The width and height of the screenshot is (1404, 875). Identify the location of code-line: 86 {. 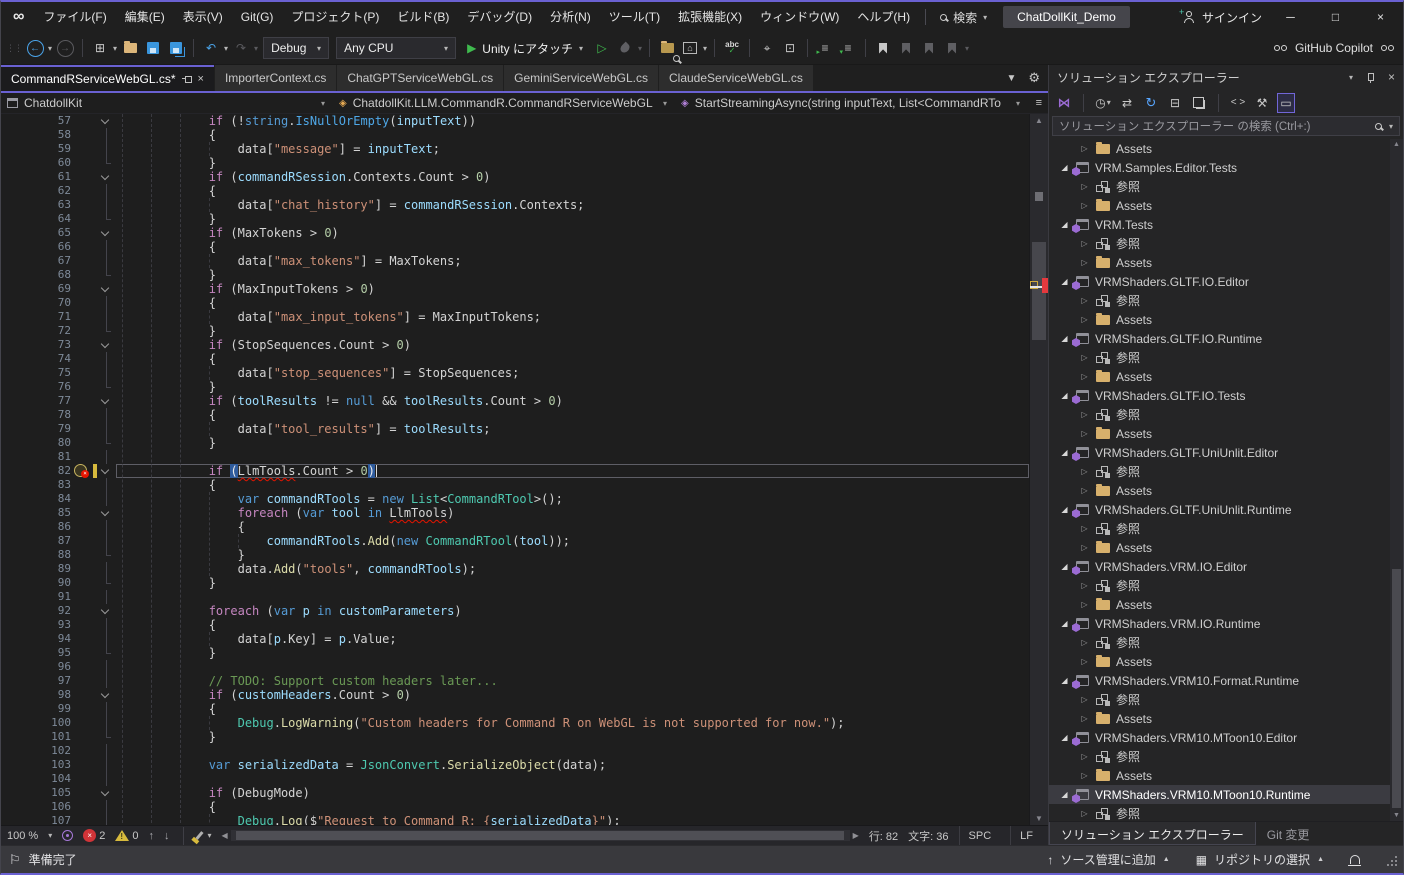
(524, 527).